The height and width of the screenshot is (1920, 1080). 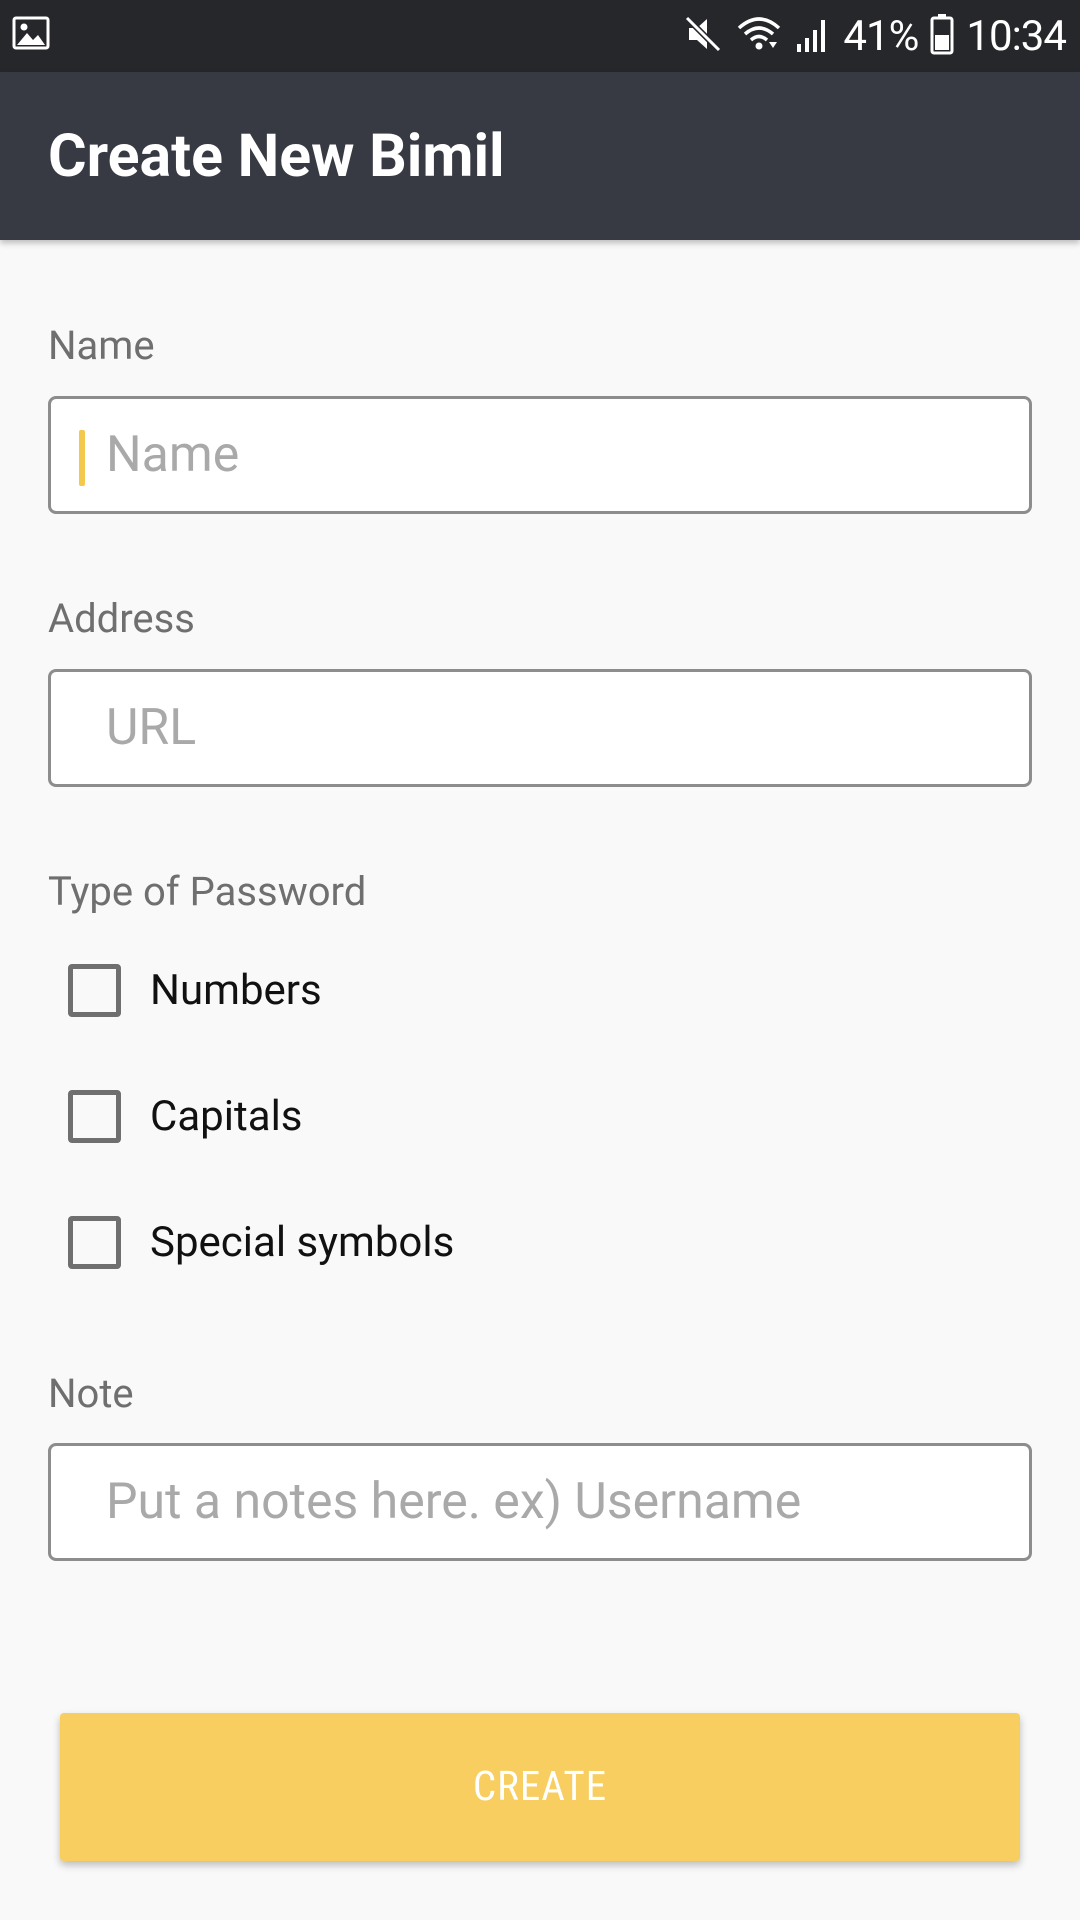 I want to click on capitals-option: Capitals, so click(x=185, y=1116).